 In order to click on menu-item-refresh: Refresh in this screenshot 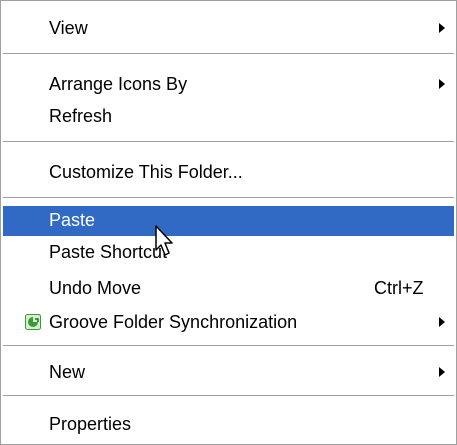, I will do `click(228, 116)`.